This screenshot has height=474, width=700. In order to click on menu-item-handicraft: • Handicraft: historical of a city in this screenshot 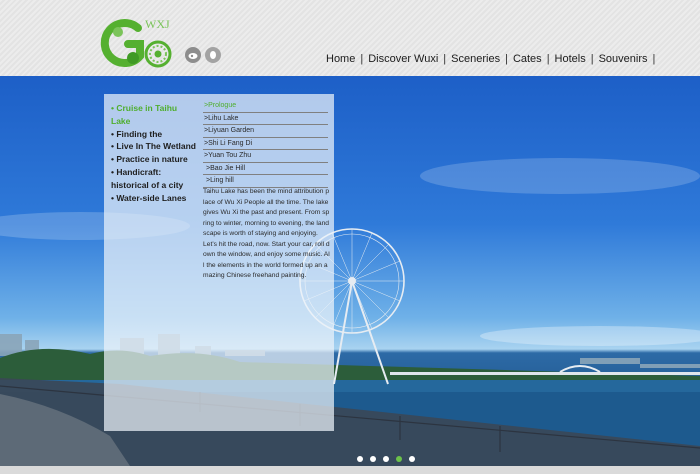, I will do `click(154, 179)`.